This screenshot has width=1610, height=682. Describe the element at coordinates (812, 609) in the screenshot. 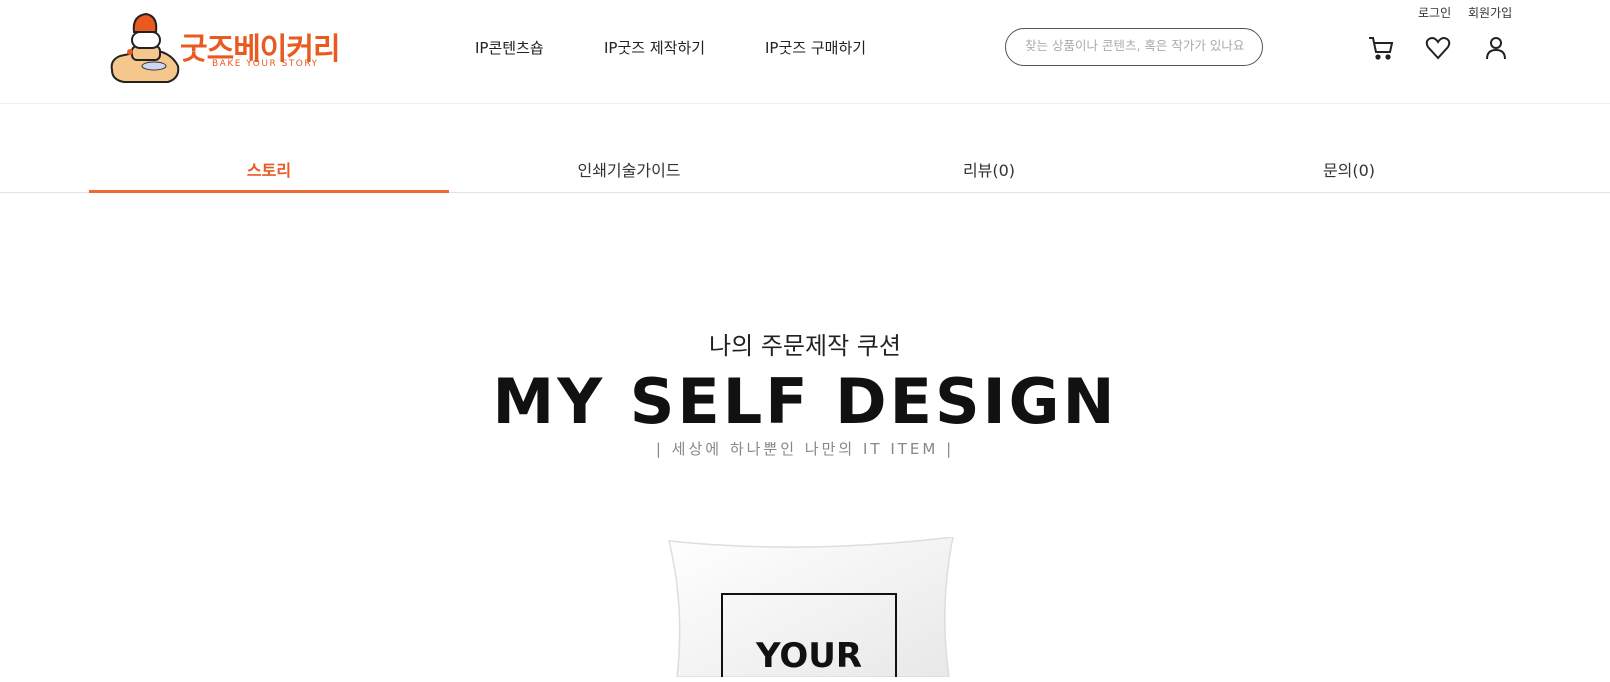

I see `cushion-product-image: YOUR` at that location.